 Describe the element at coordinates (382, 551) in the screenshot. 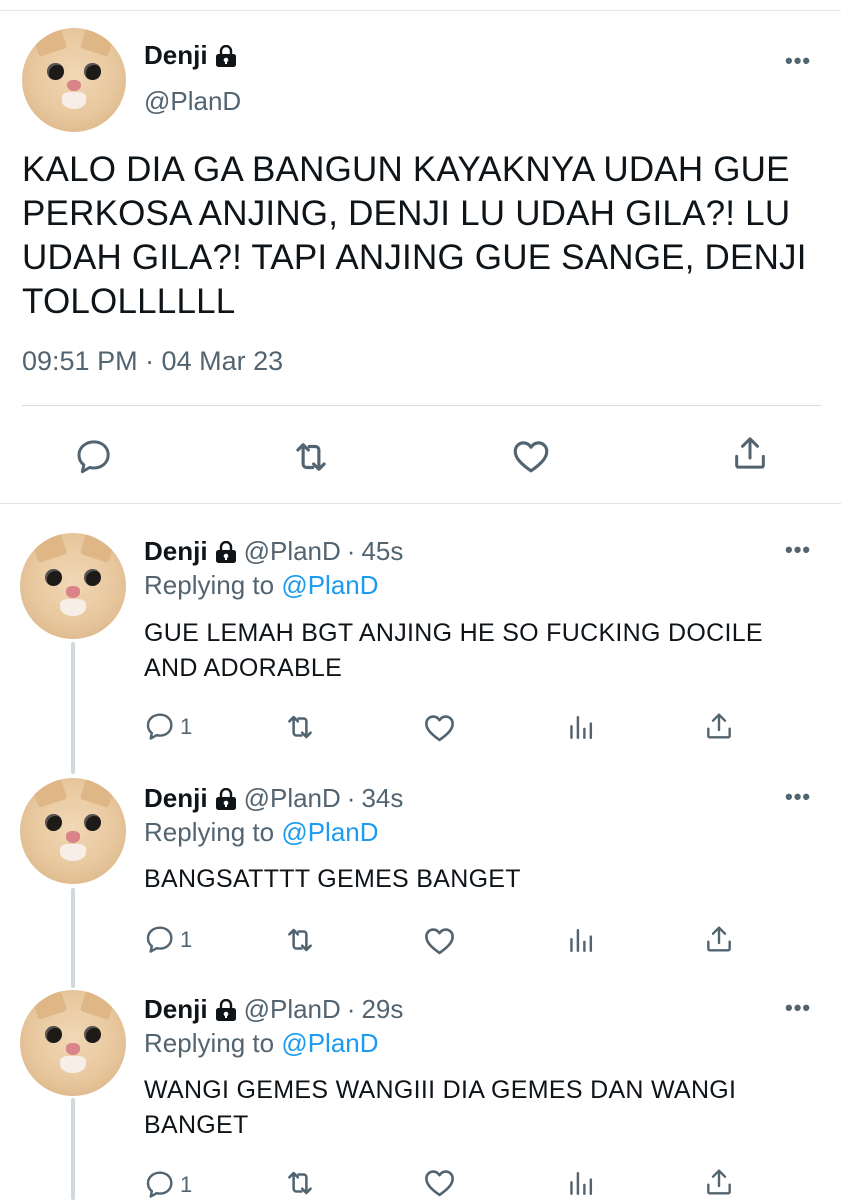

I see `time-ago: 45s` at that location.